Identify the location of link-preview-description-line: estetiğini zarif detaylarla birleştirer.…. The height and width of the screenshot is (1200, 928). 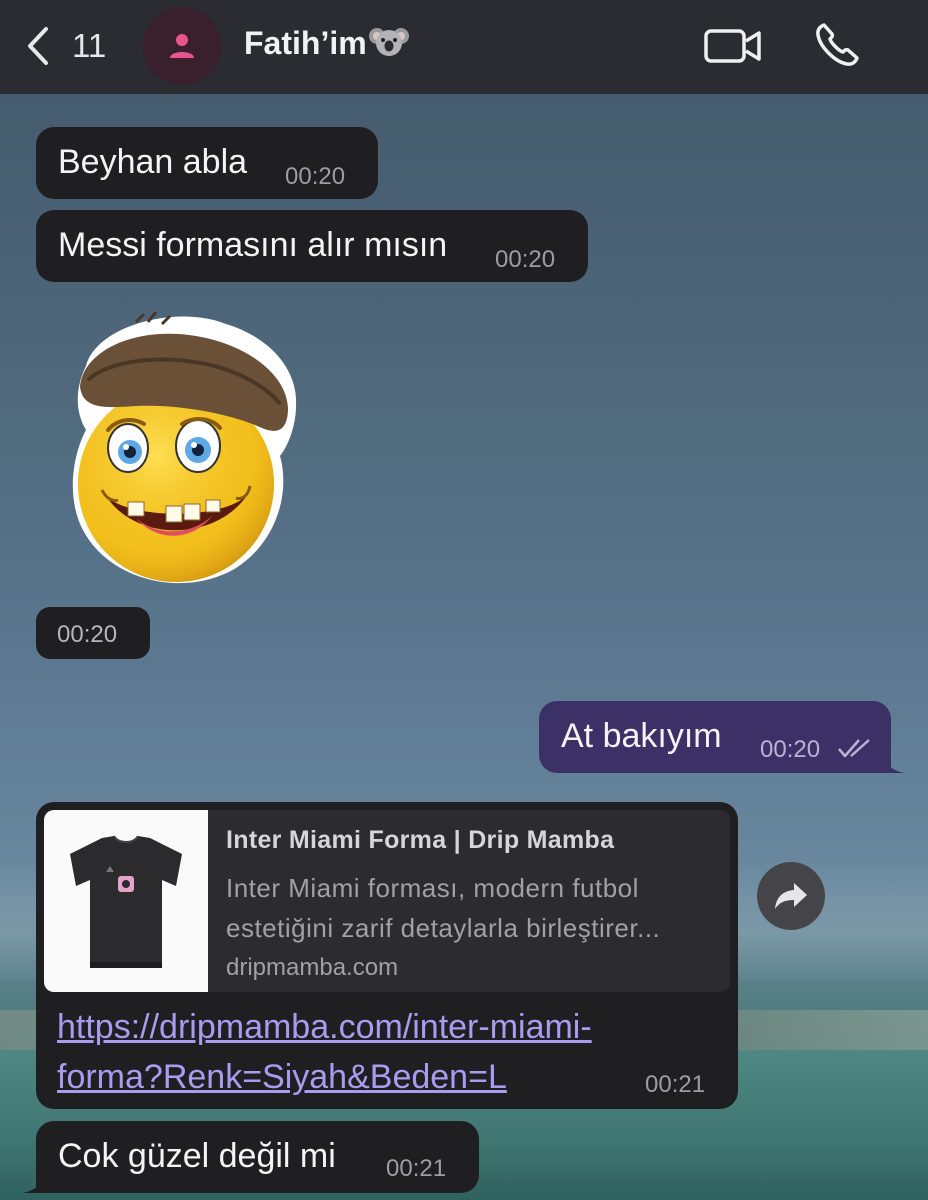
(443, 928).